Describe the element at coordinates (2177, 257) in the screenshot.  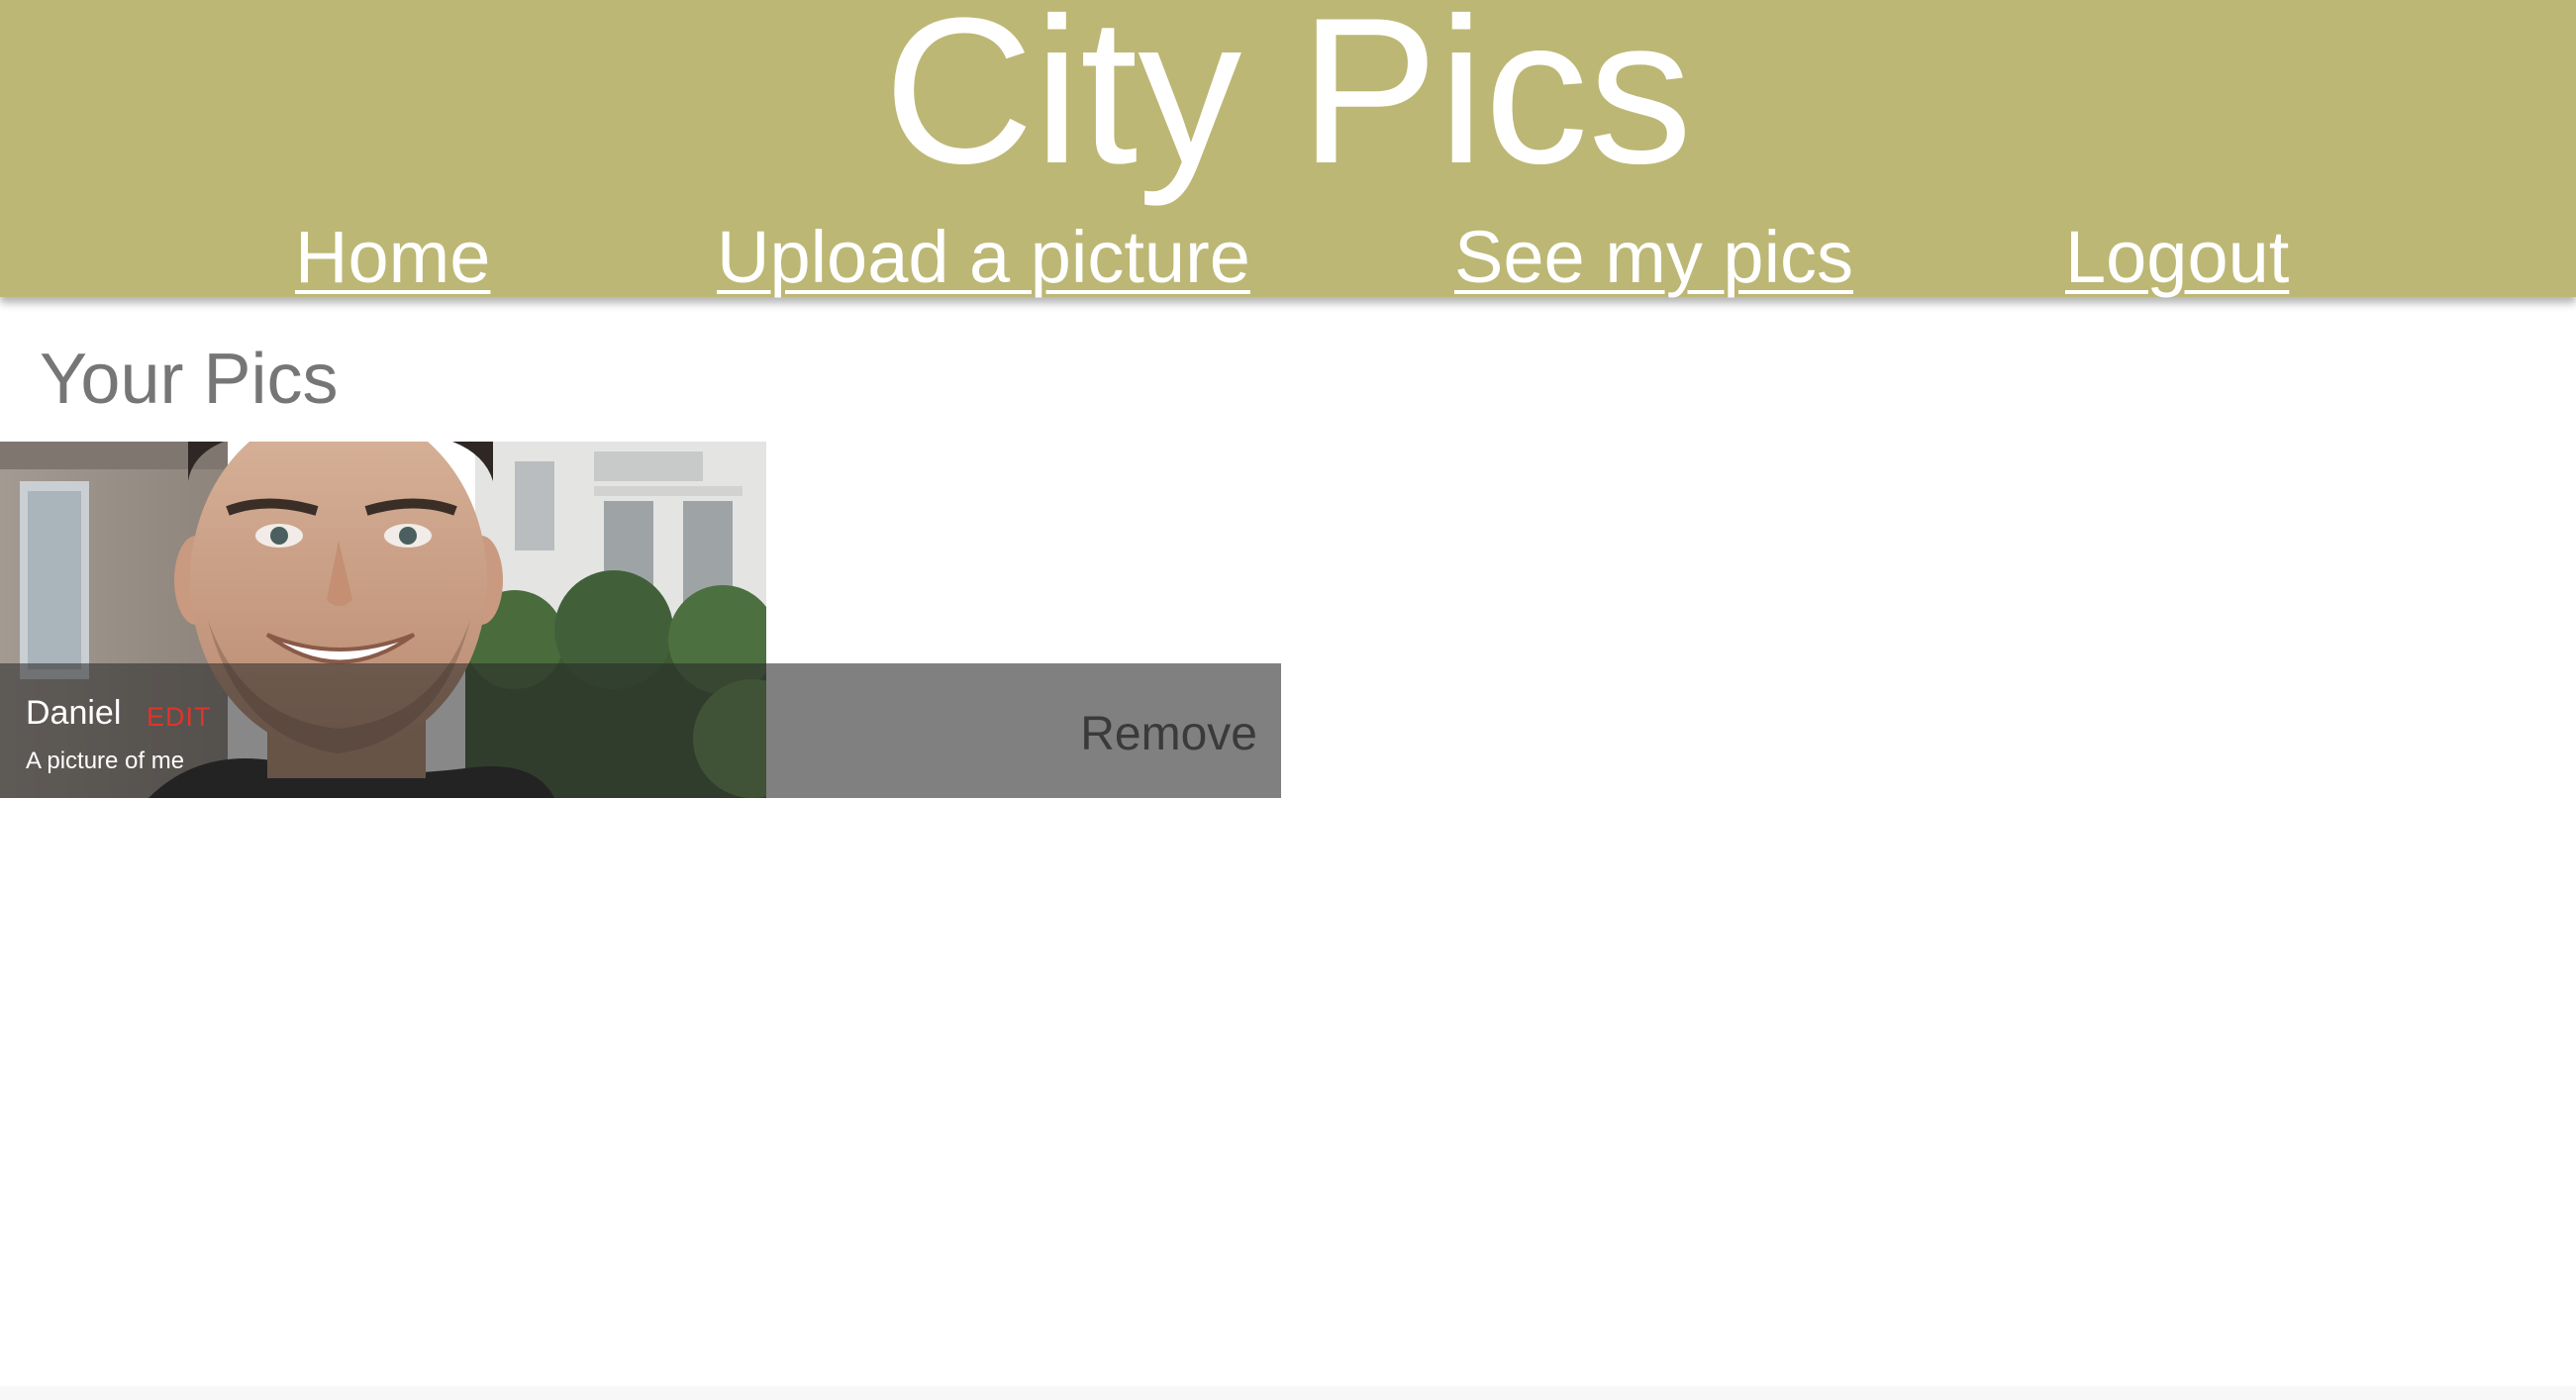
I see `nav-logout-link: Logout` at that location.